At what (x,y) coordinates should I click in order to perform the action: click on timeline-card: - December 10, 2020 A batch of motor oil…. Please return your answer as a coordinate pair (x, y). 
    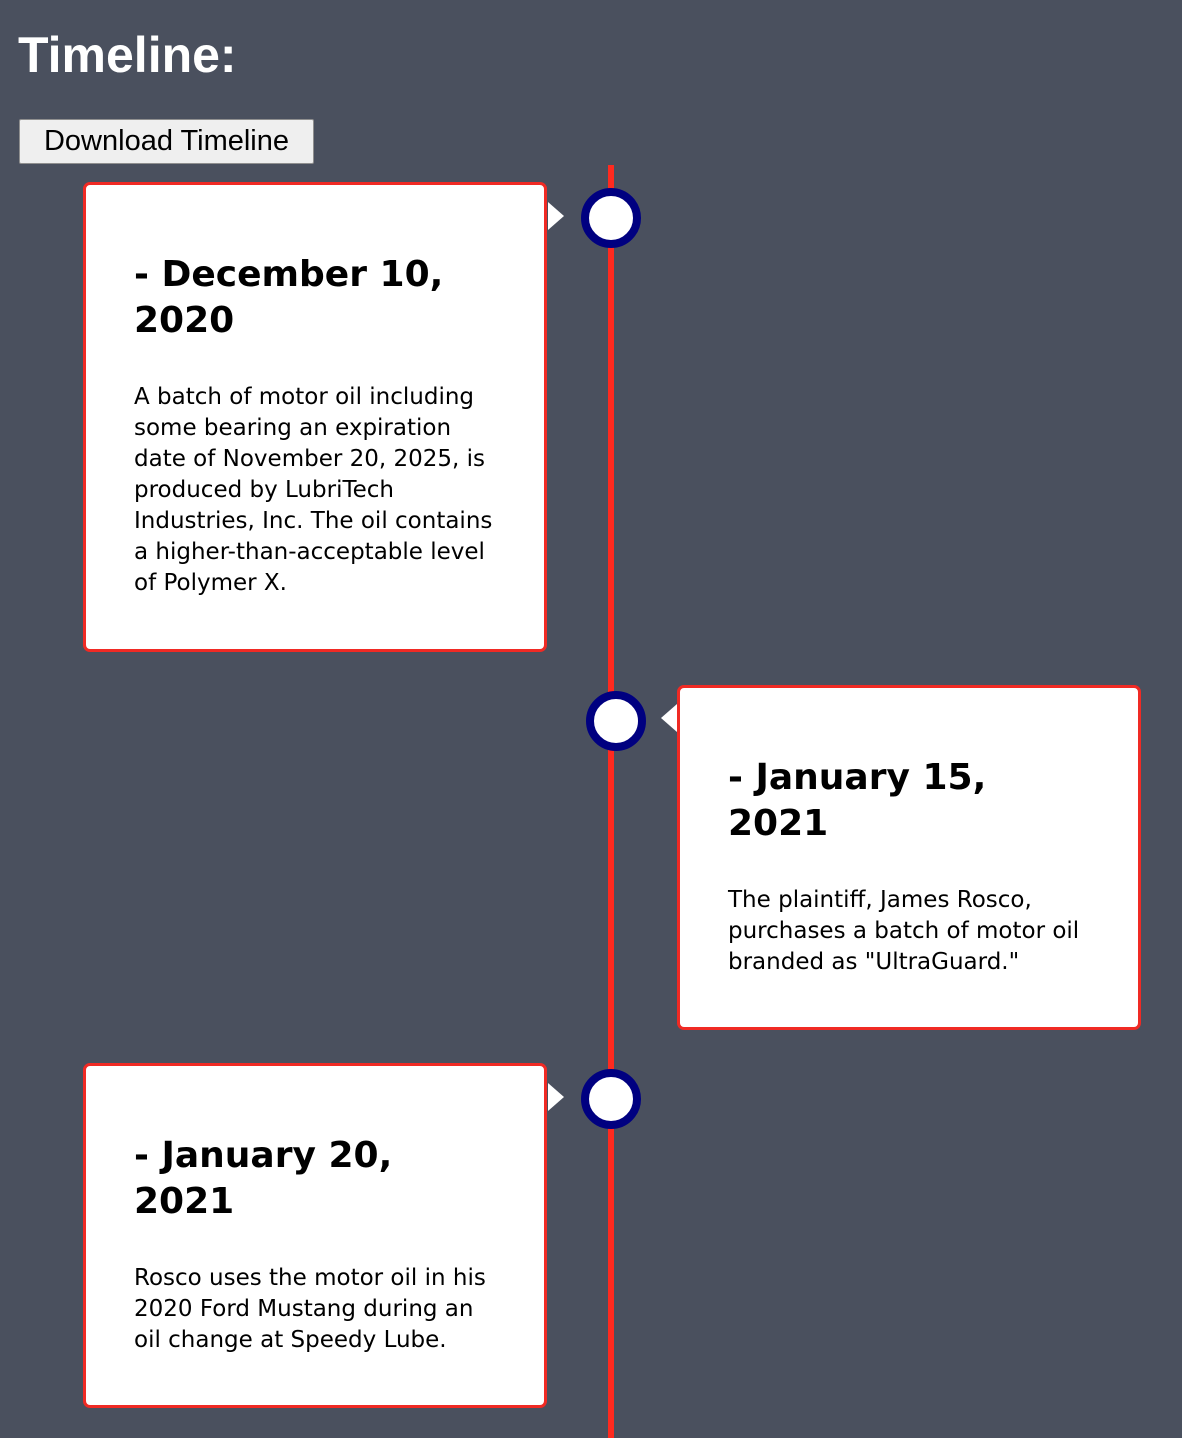
    Looking at the image, I should click on (315, 417).